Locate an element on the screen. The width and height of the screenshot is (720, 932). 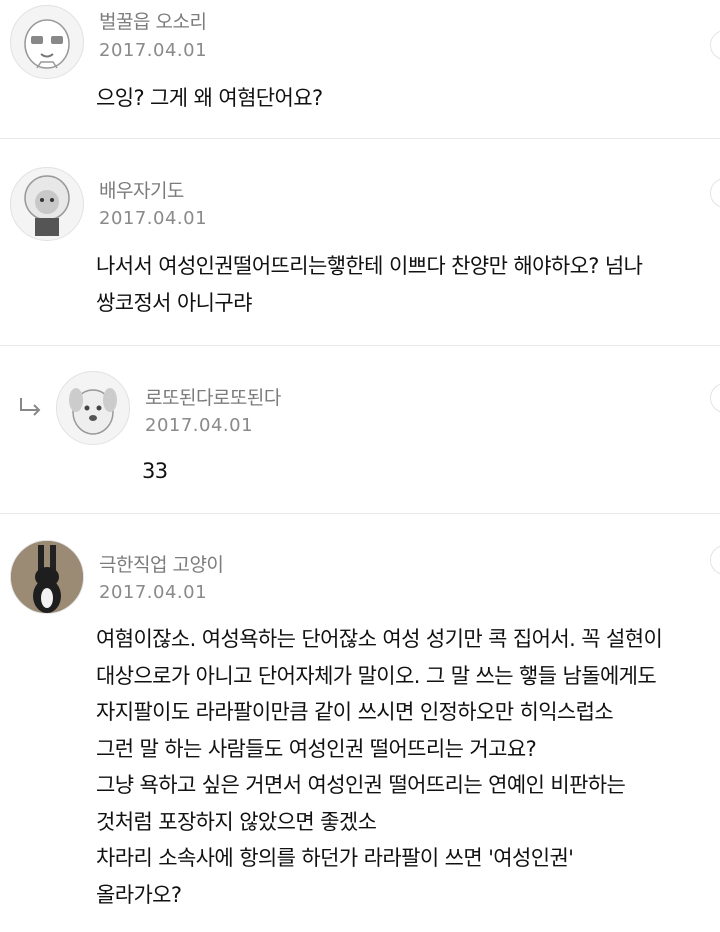
comment-line: 쌍코정서 아니구랴 is located at coordinates (174, 302).